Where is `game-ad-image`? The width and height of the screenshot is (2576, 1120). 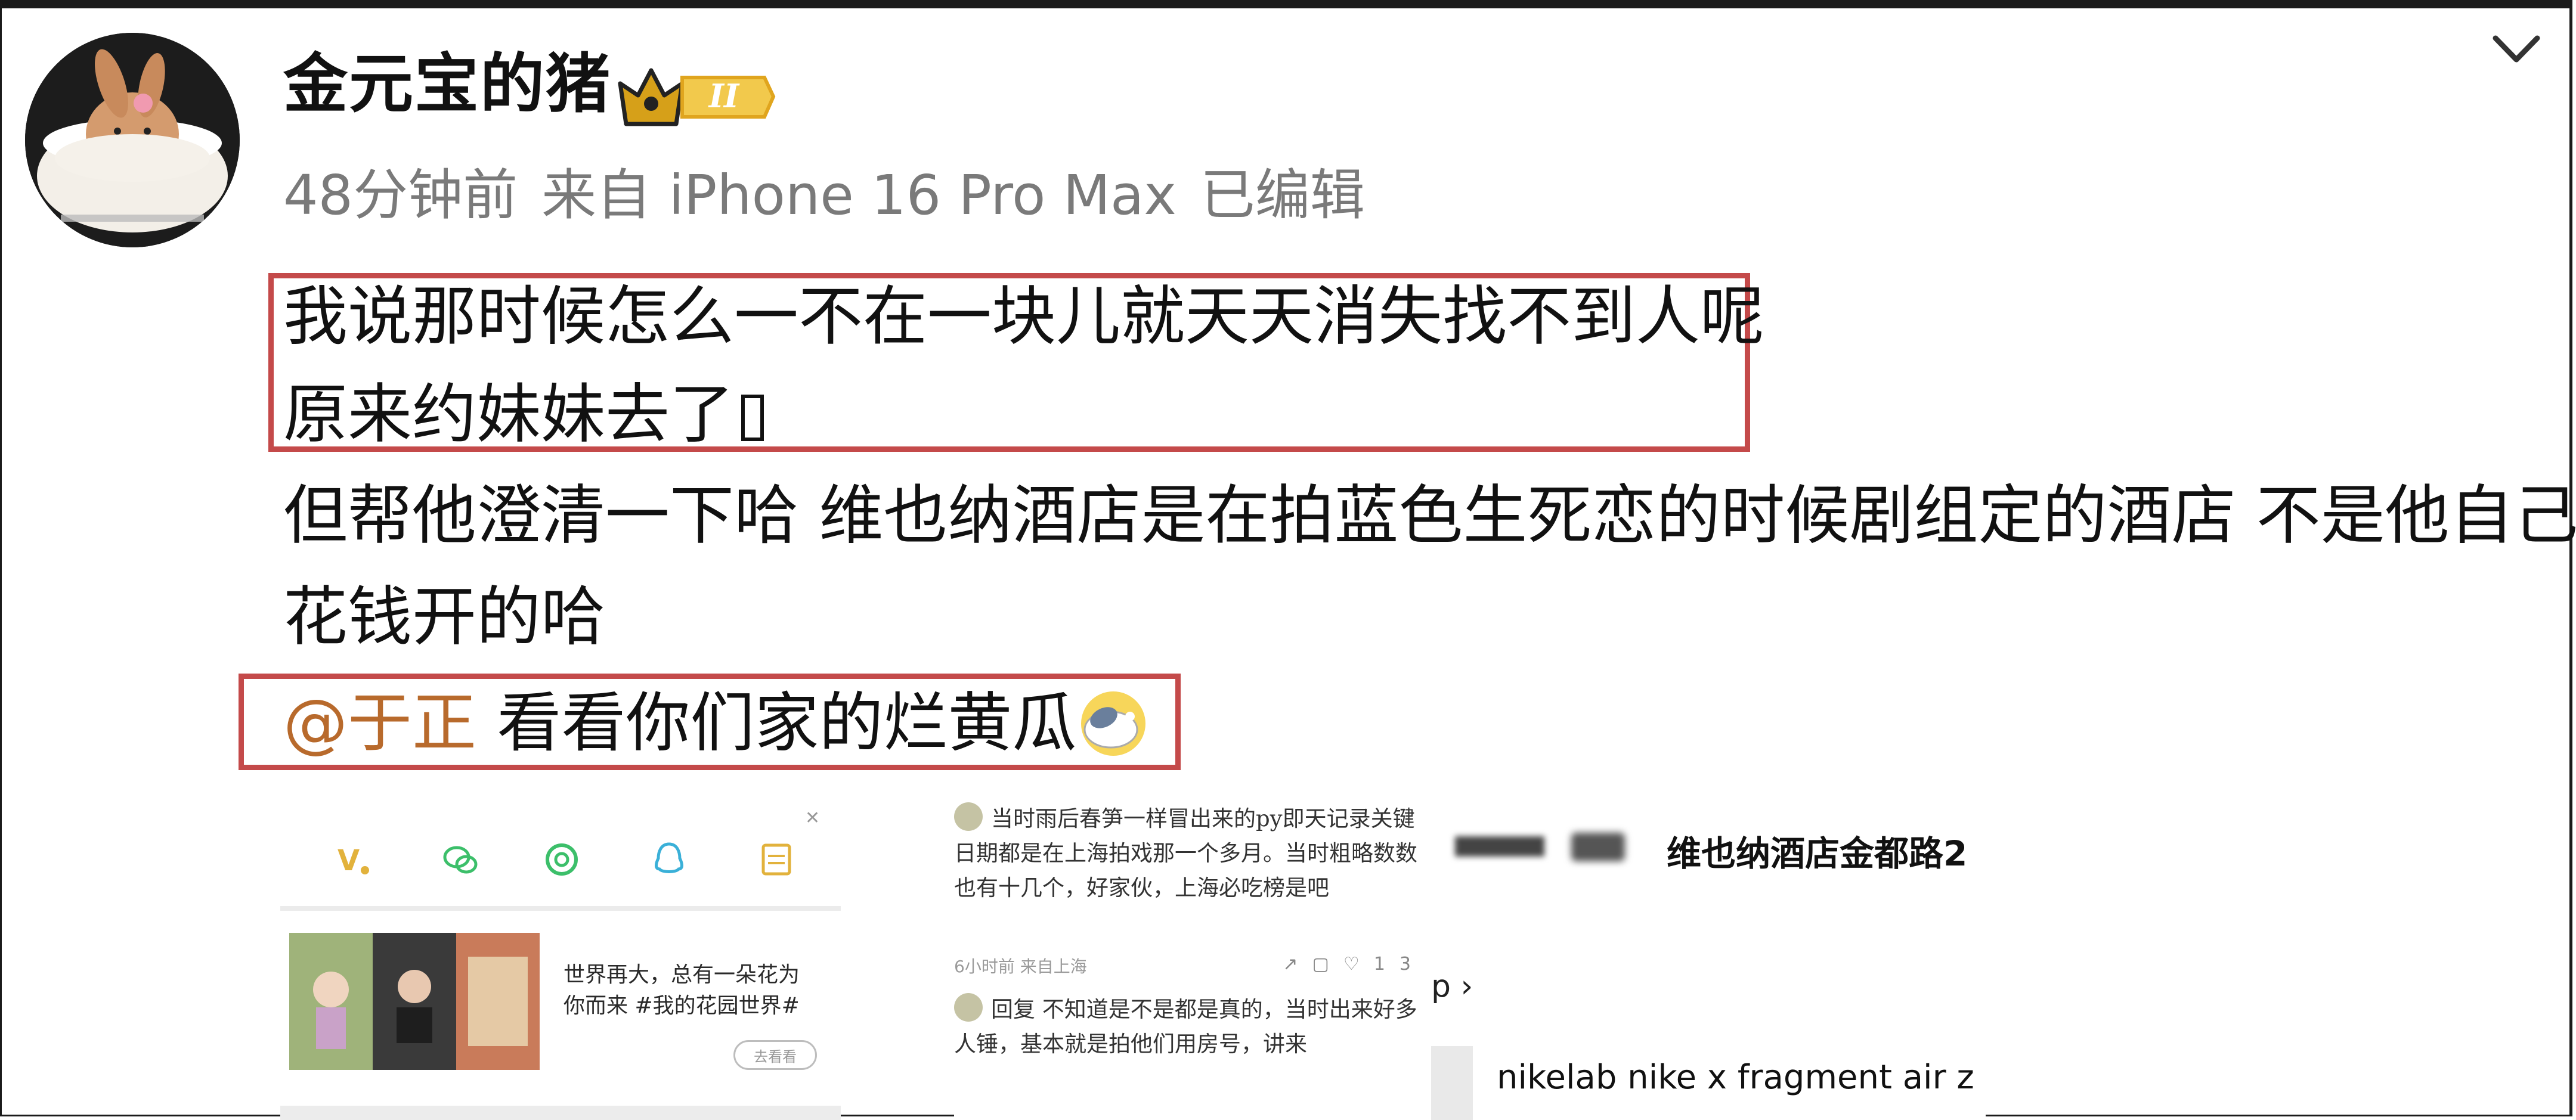 game-ad-image is located at coordinates (414, 1001).